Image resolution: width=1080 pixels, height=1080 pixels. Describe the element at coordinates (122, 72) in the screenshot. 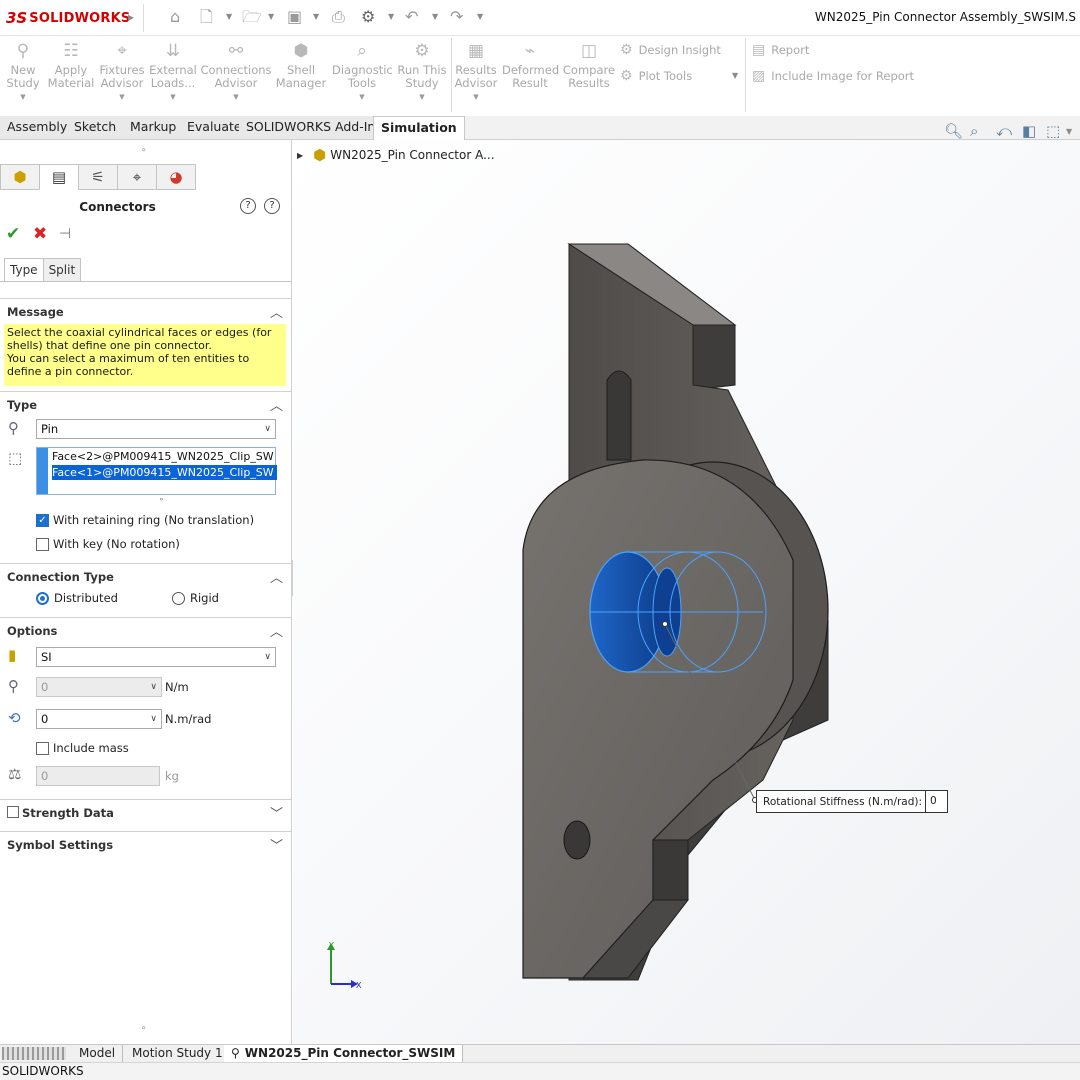

I see `fixtures-advisor-button: ⌖ Fixtures Advisor ▼` at that location.